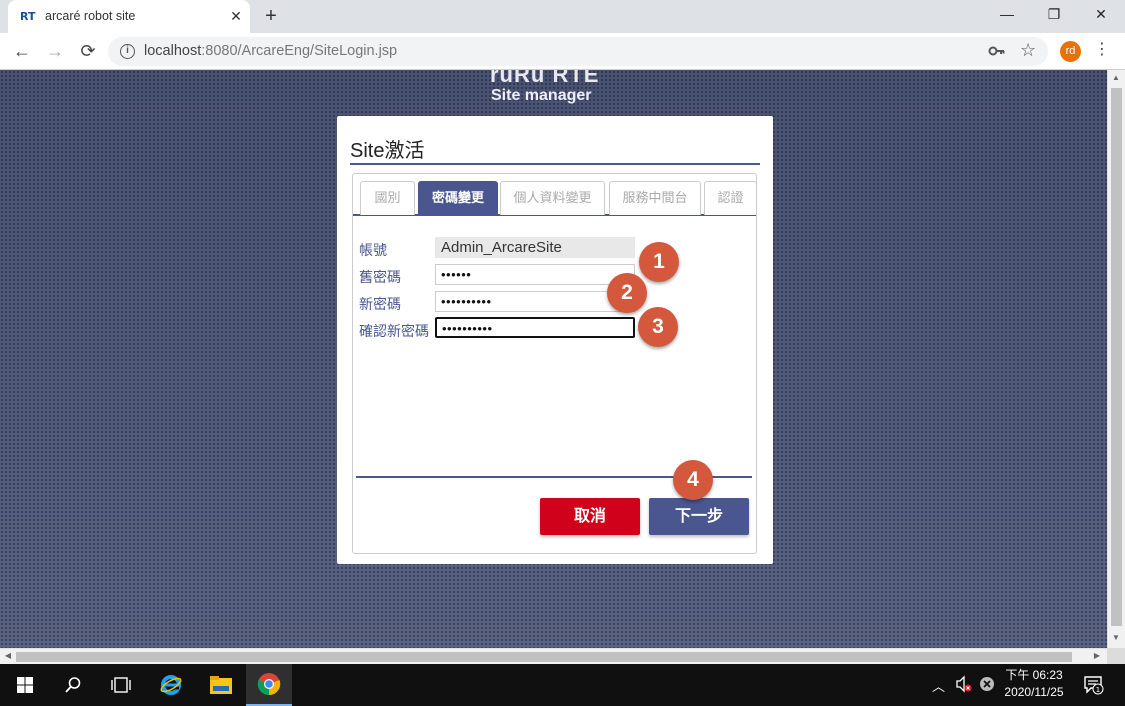  What do you see at coordinates (1116, 77) in the screenshot?
I see `scroll-up-icon: ▲` at bounding box center [1116, 77].